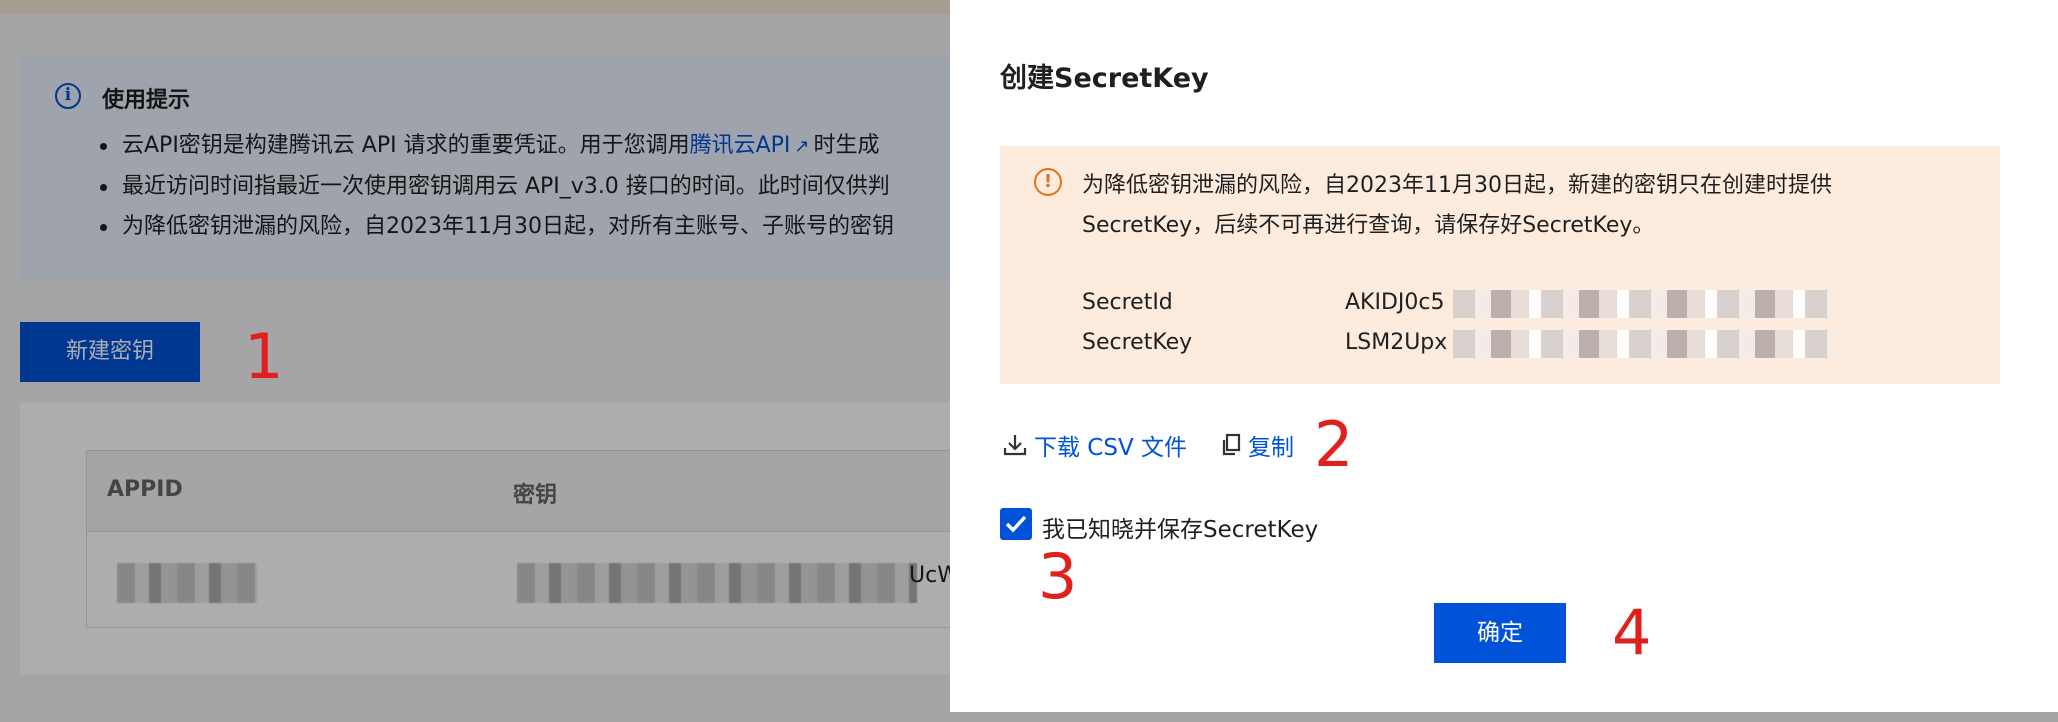 This screenshot has width=2058, height=722. What do you see at coordinates (1643, 304) in the screenshot?
I see `redacted-secret-id` at bounding box center [1643, 304].